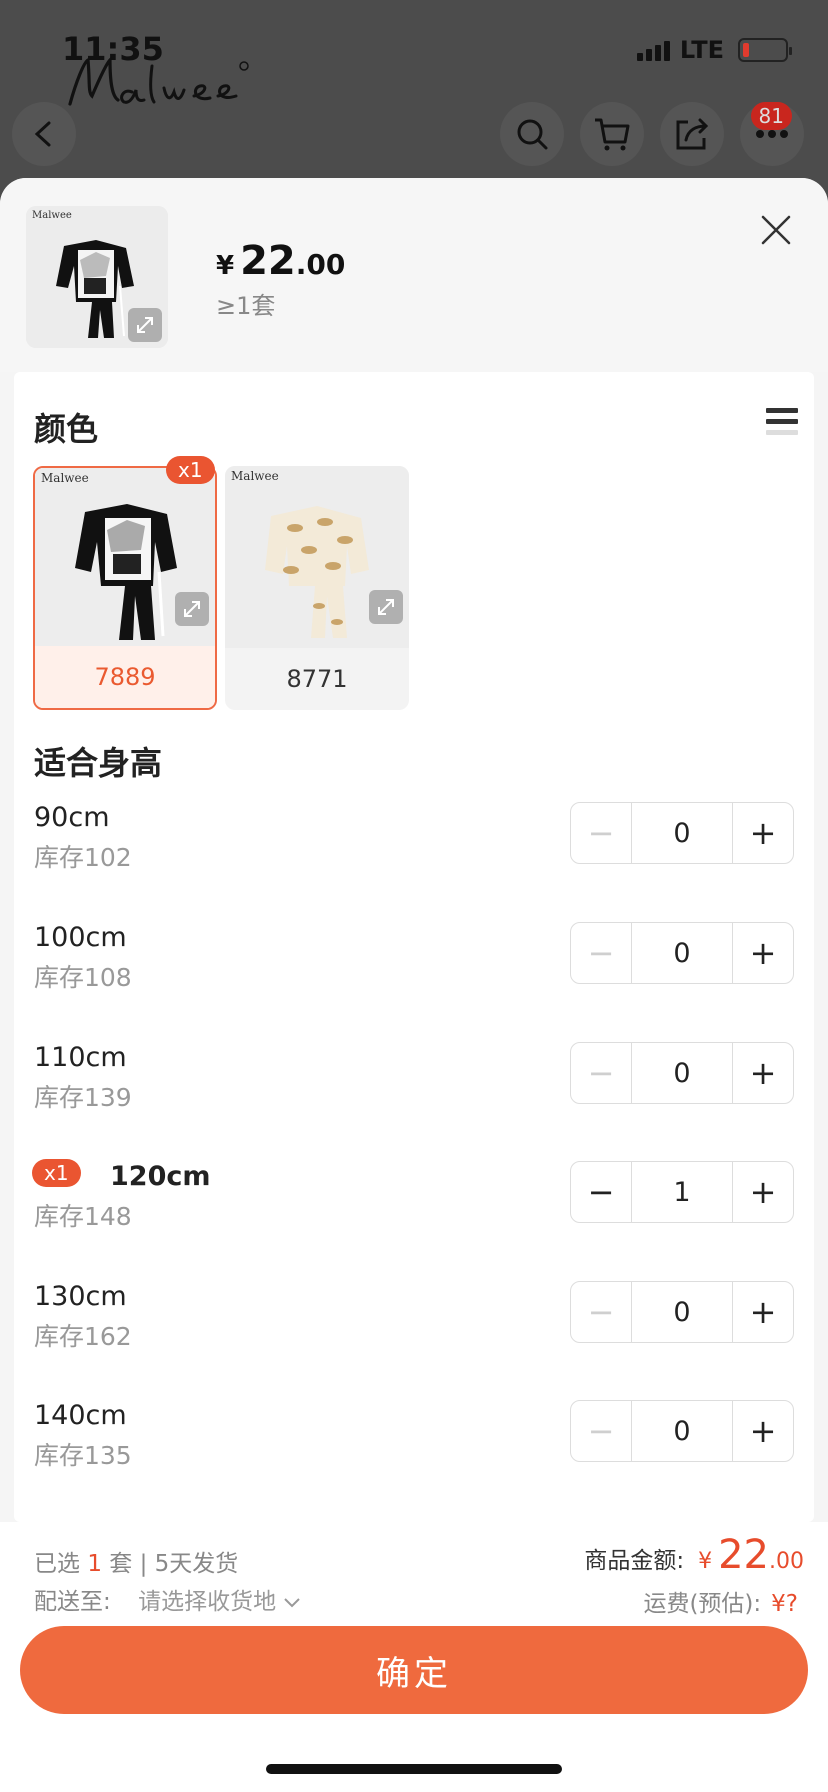  Describe the element at coordinates (83, 1216) in the screenshot. I see `stock-label: 库存148` at that location.